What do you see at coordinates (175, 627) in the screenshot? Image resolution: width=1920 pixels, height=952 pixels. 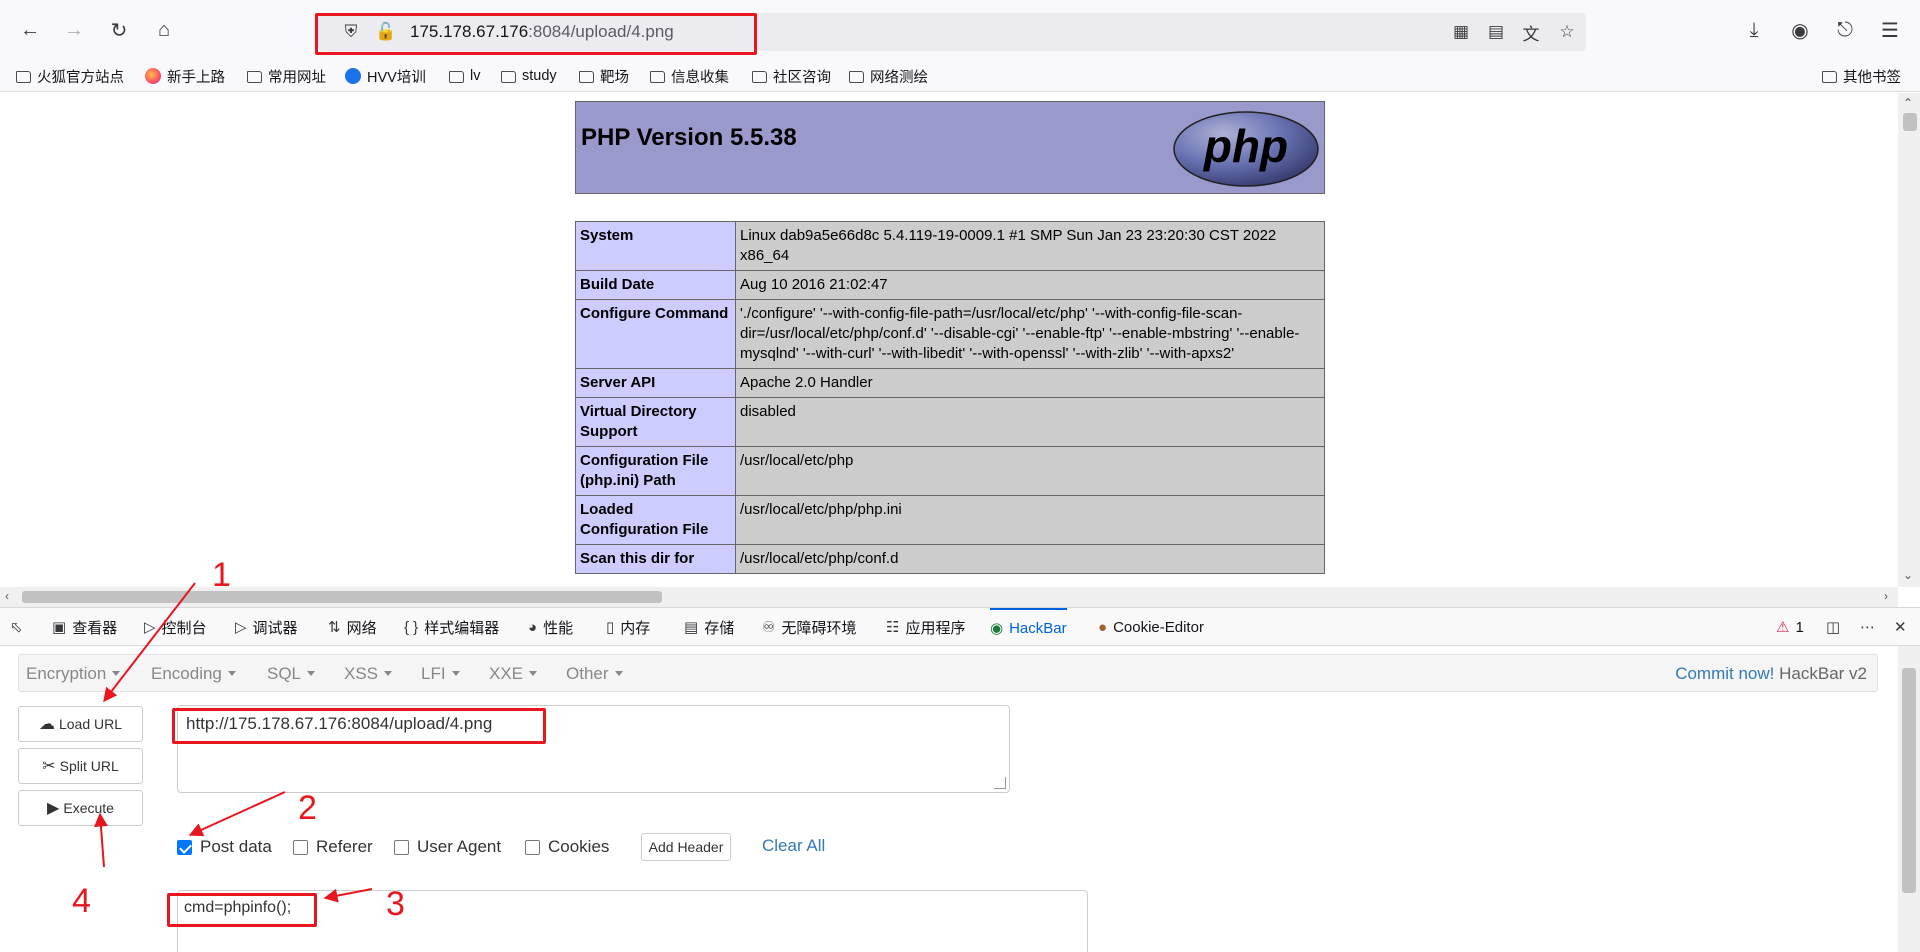 I see `tab-console: ▷ 控制台` at bounding box center [175, 627].